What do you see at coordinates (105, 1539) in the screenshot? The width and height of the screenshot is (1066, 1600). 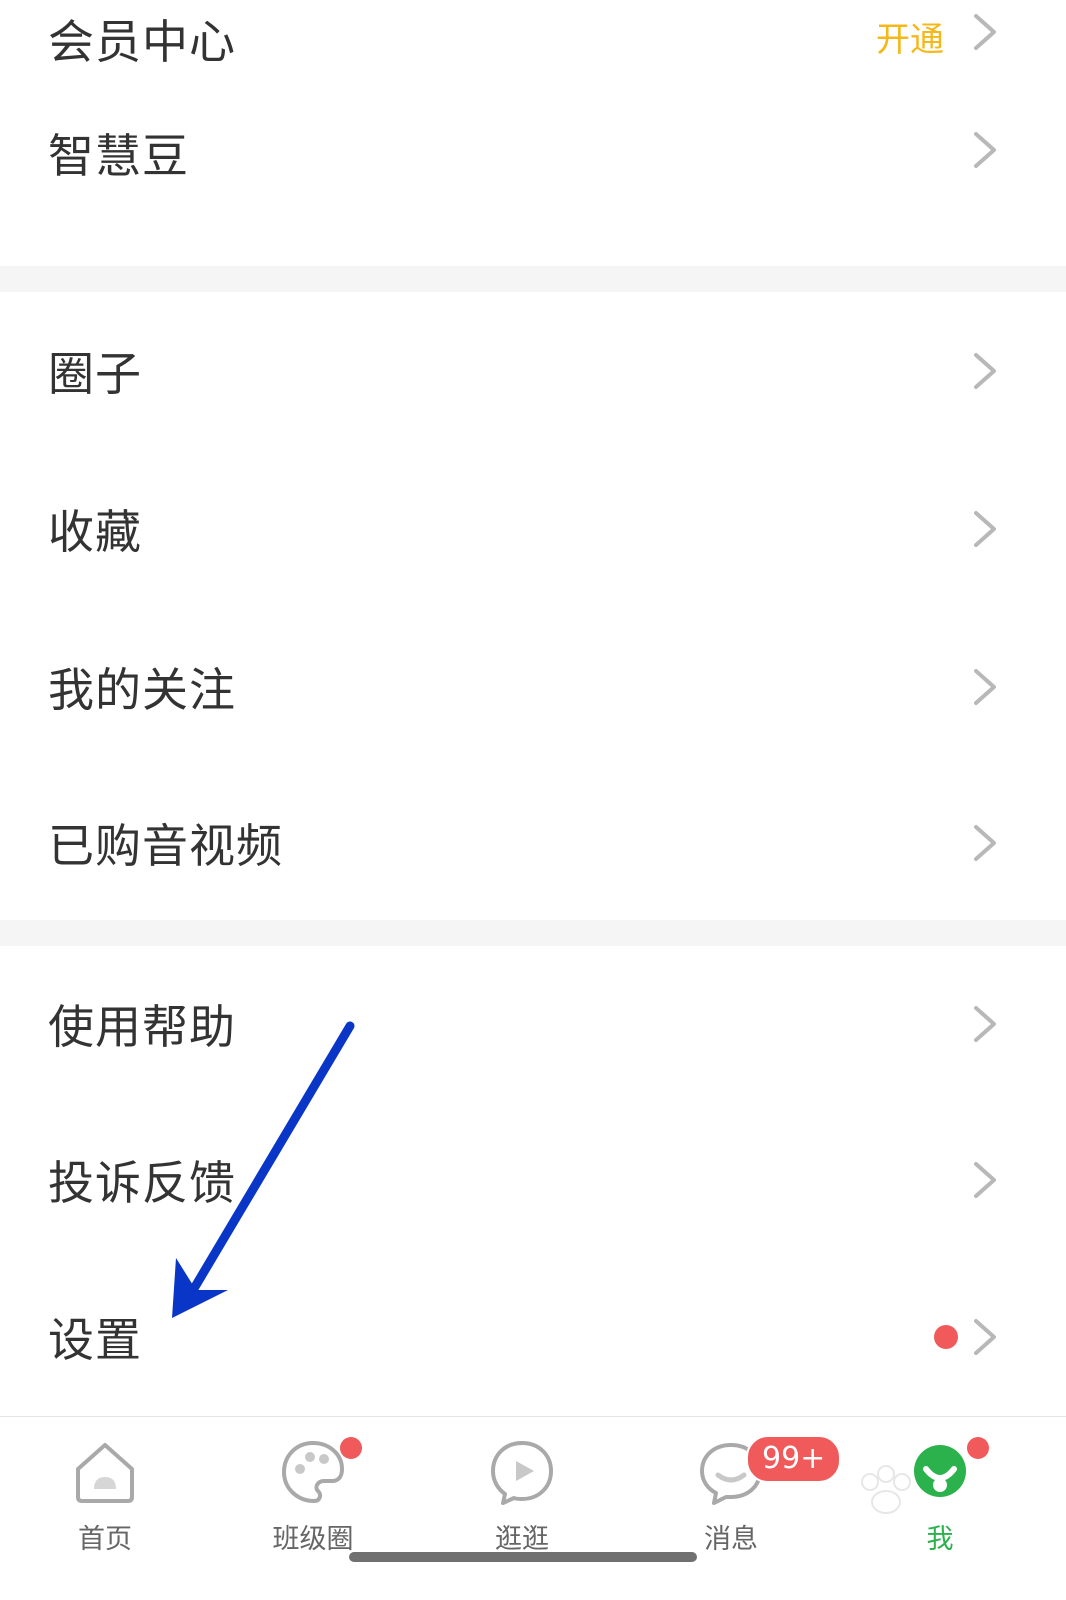 I see `tab-label: 首页` at bounding box center [105, 1539].